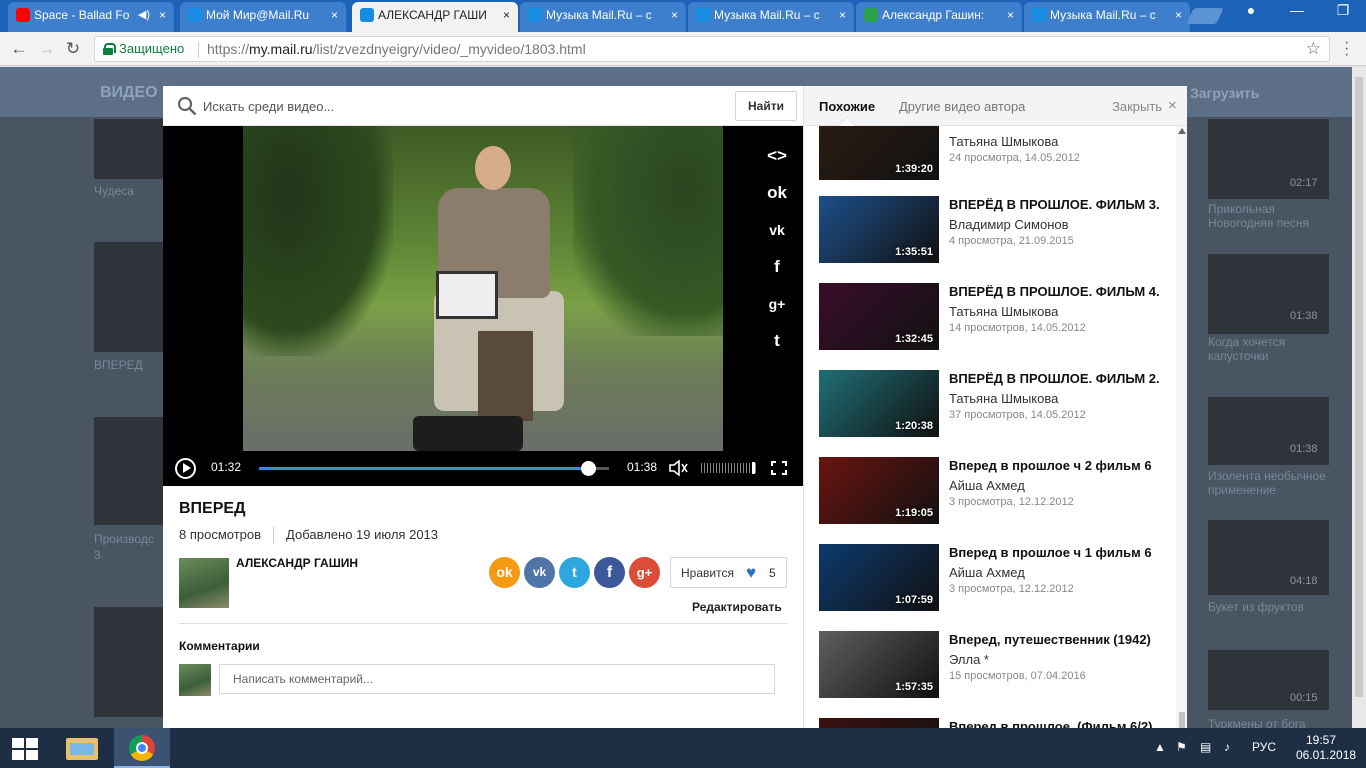 This screenshot has height=768, width=1366. I want to click on related-video-thumbnail: 1:20:38, so click(879, 403).